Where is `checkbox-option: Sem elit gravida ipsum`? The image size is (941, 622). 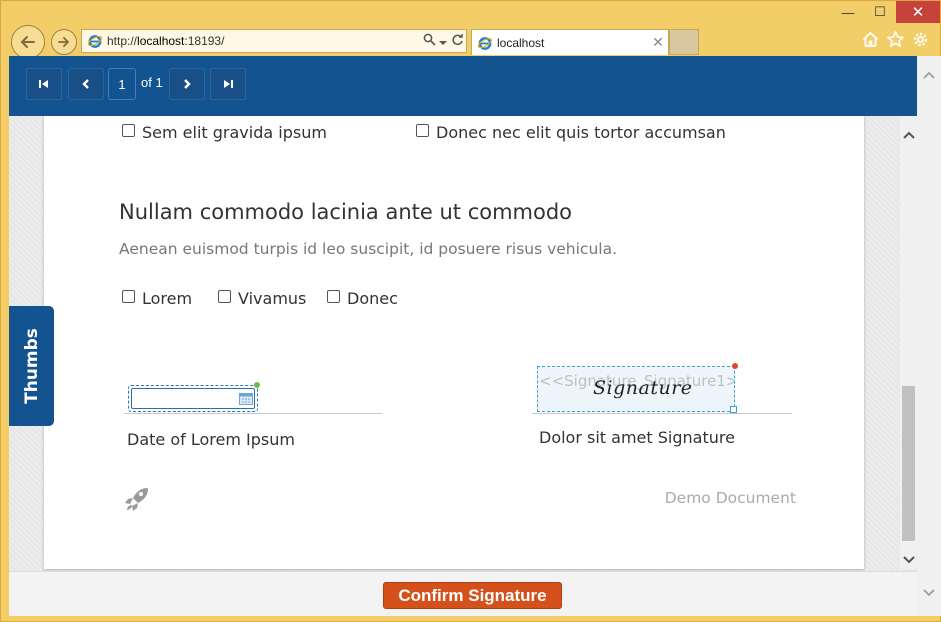 checkbox-option: Sem elit gravida ipsum is located at coordinates (224, 132).